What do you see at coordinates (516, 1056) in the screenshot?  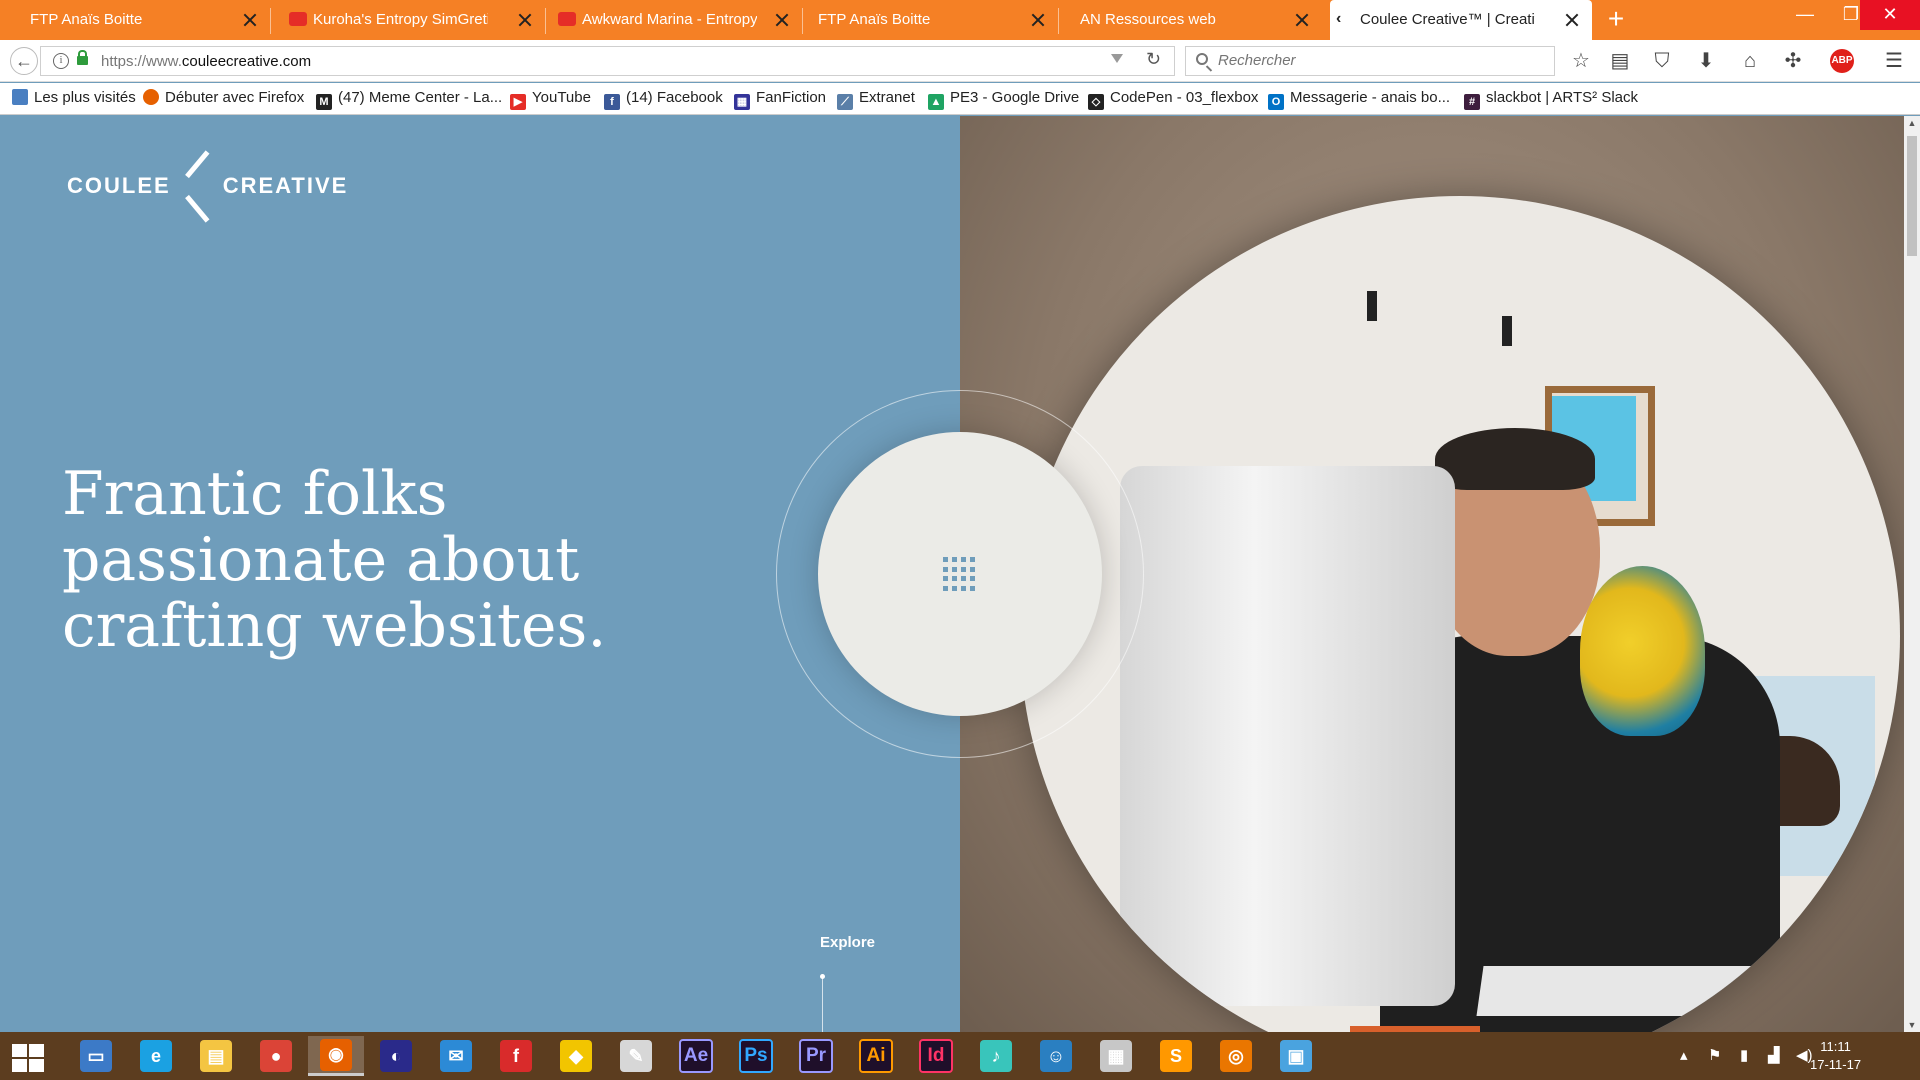 I see `flash-app: f` at bounding box center [516, 1056].